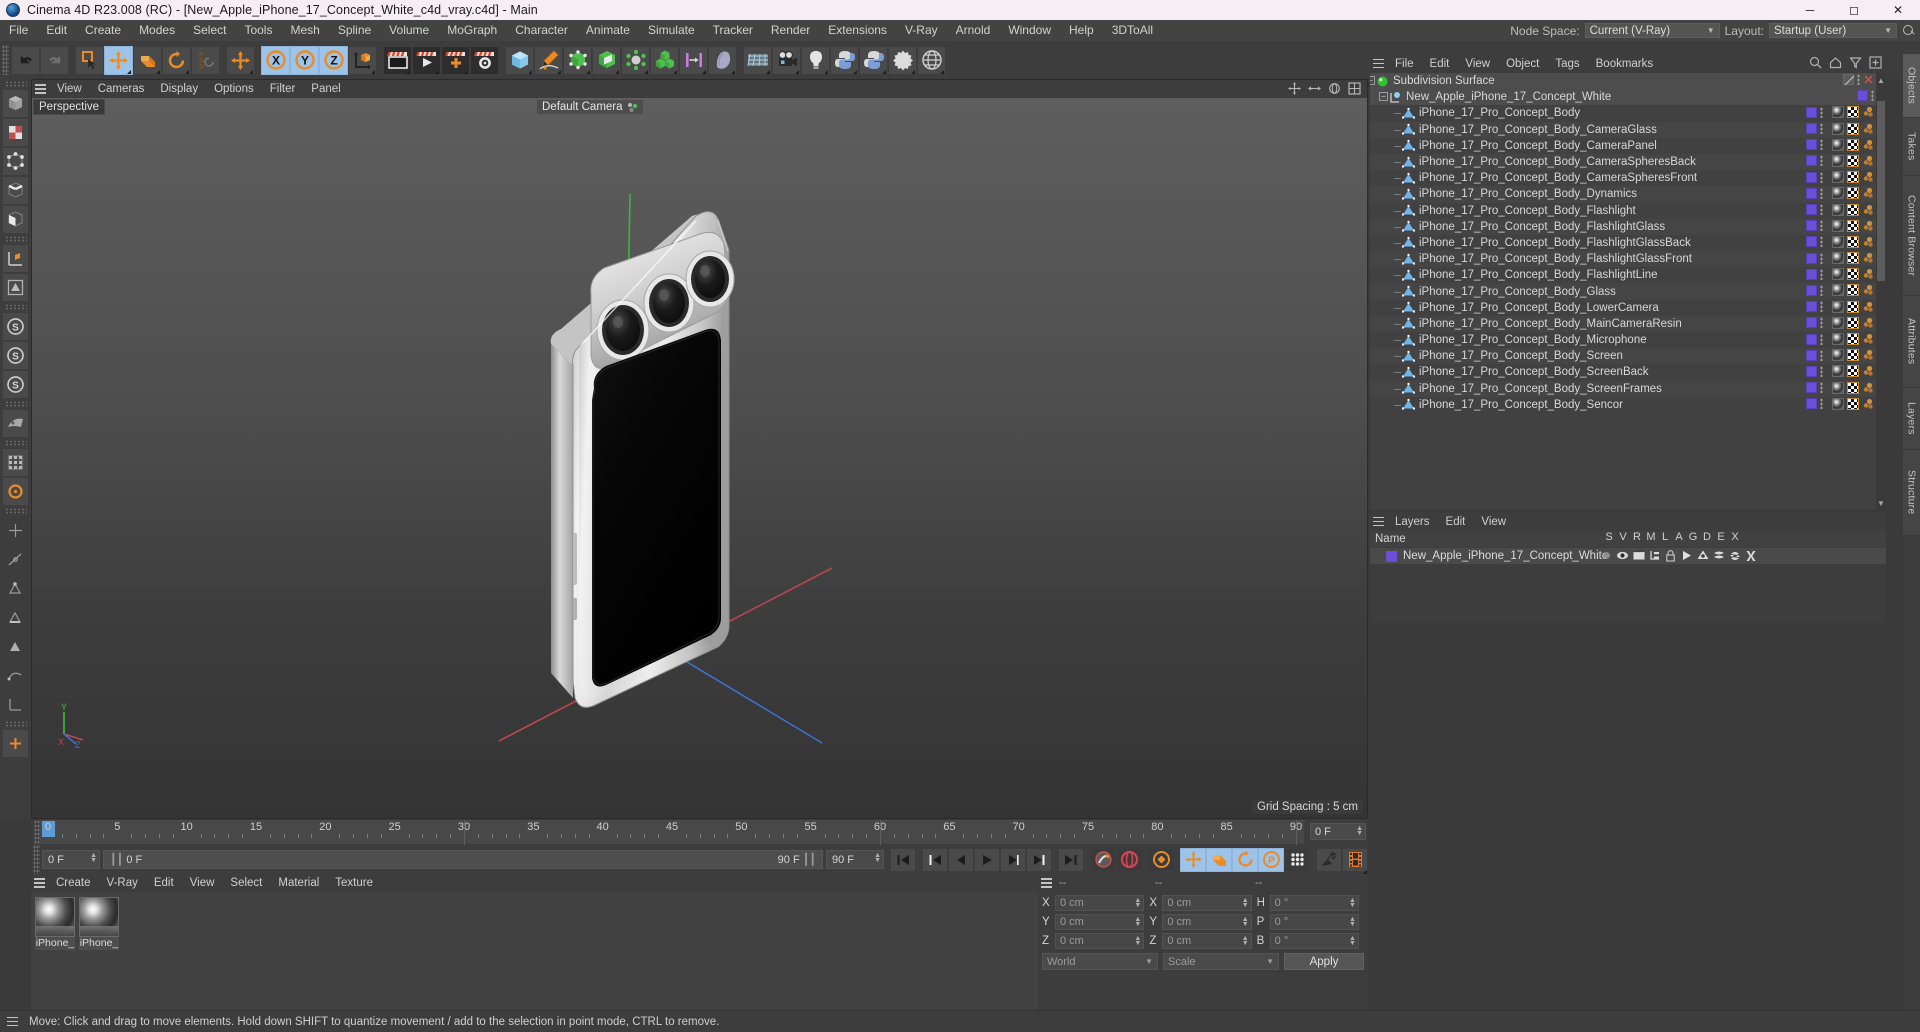 The height and width of the screenshot is (1032, 1920). I want to click on z-axis-lock-button: Z, so click(333, 60).